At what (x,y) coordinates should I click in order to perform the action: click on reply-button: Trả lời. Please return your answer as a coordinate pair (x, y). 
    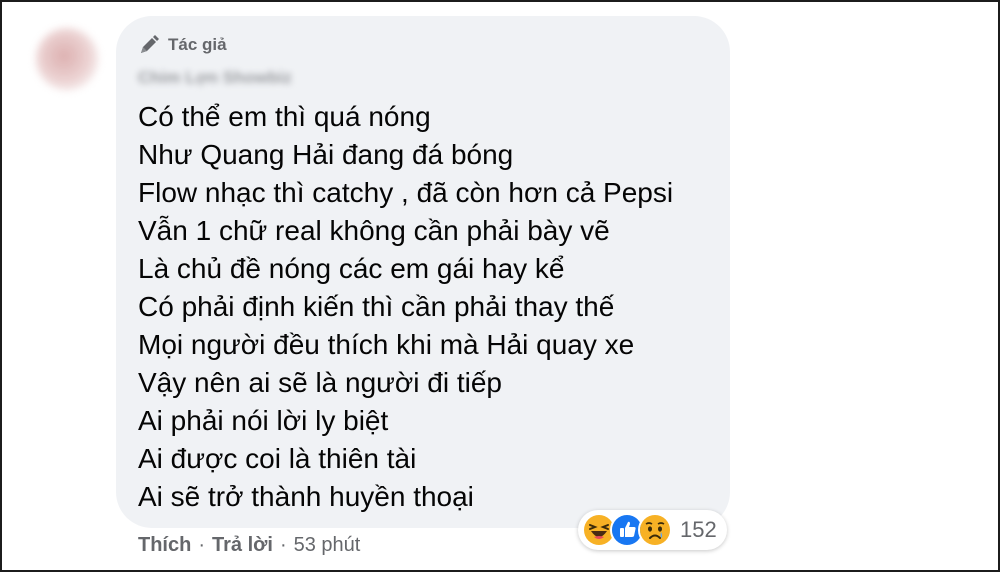
    Looking at the image, I should click on (242, 545).